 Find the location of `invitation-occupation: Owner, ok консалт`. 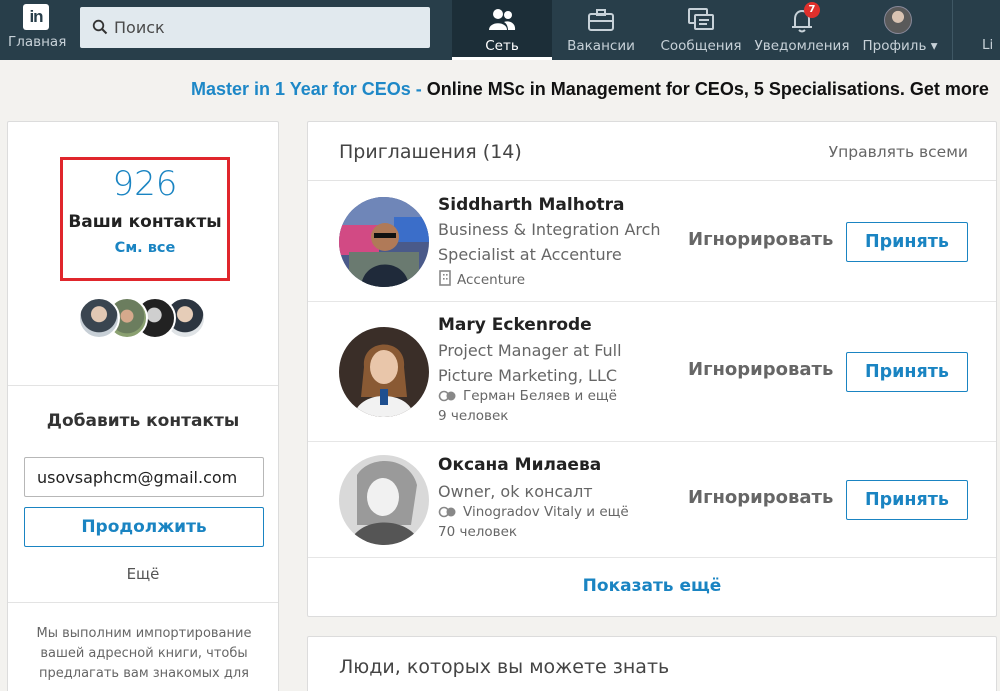

invitation-occupation: Owner, ok консалт is located at coordinates (515, 491).